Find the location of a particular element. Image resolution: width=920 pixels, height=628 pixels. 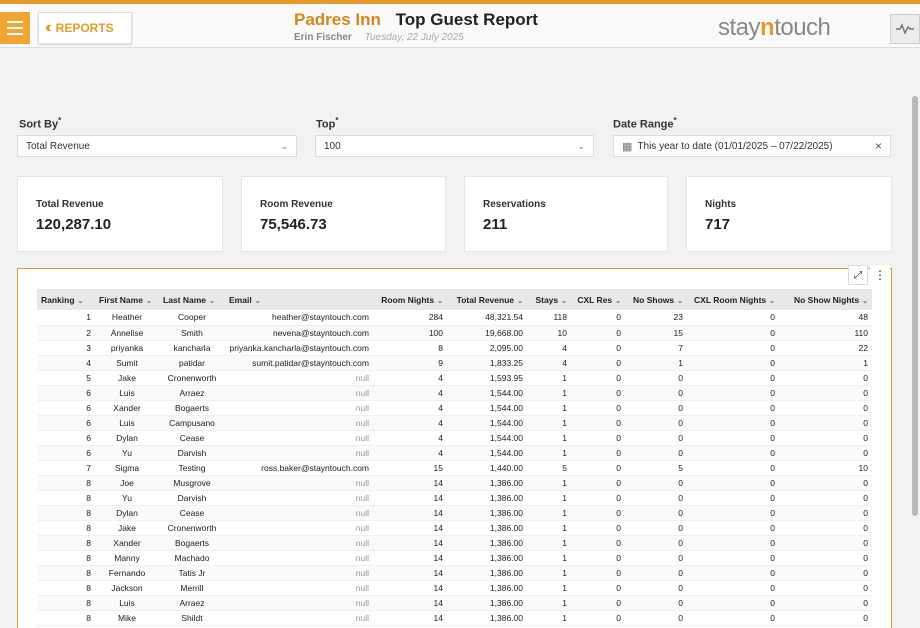

sort-by-label: Sort By* is located at coordinates (40, 123).